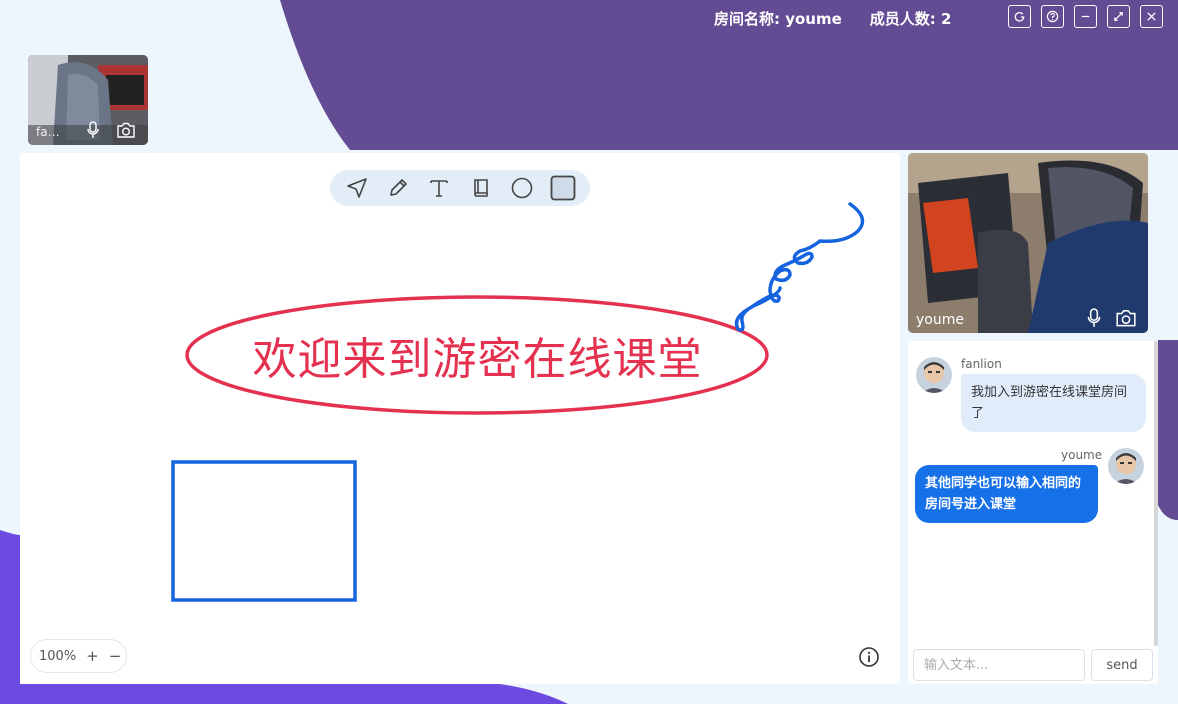 This screenshot has height=704, width=1178. I want to click on expand-icon, so click(1118, 16).